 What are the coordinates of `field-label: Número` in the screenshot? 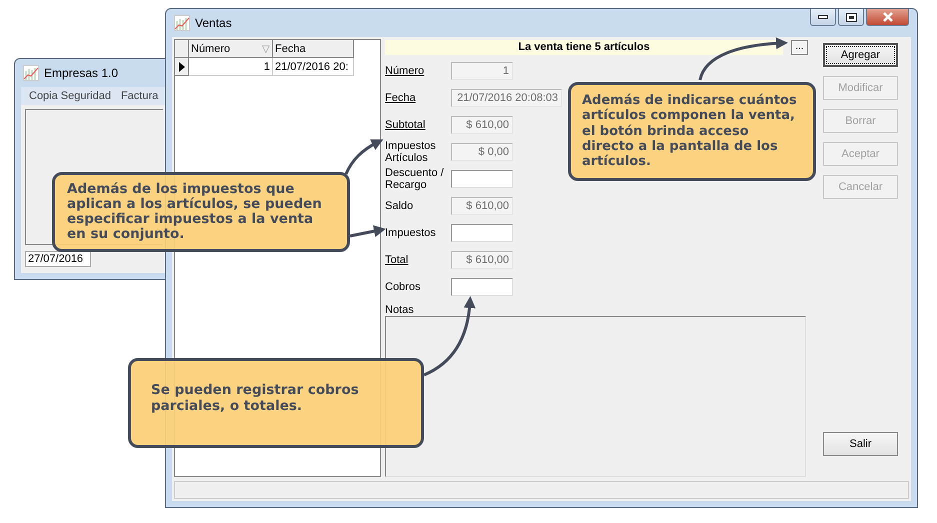 It's located at (405, 71).